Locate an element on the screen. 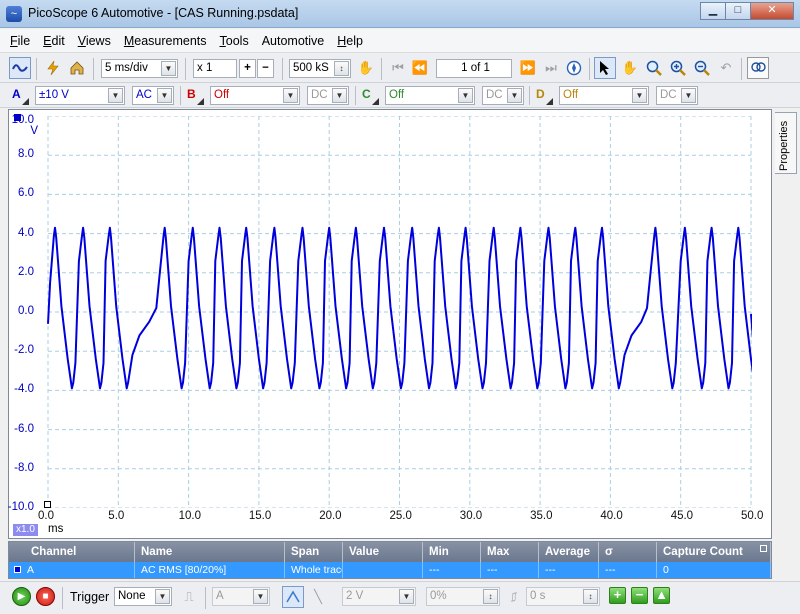  menu-measurements: Measurements is located at coordinates (165, 41).